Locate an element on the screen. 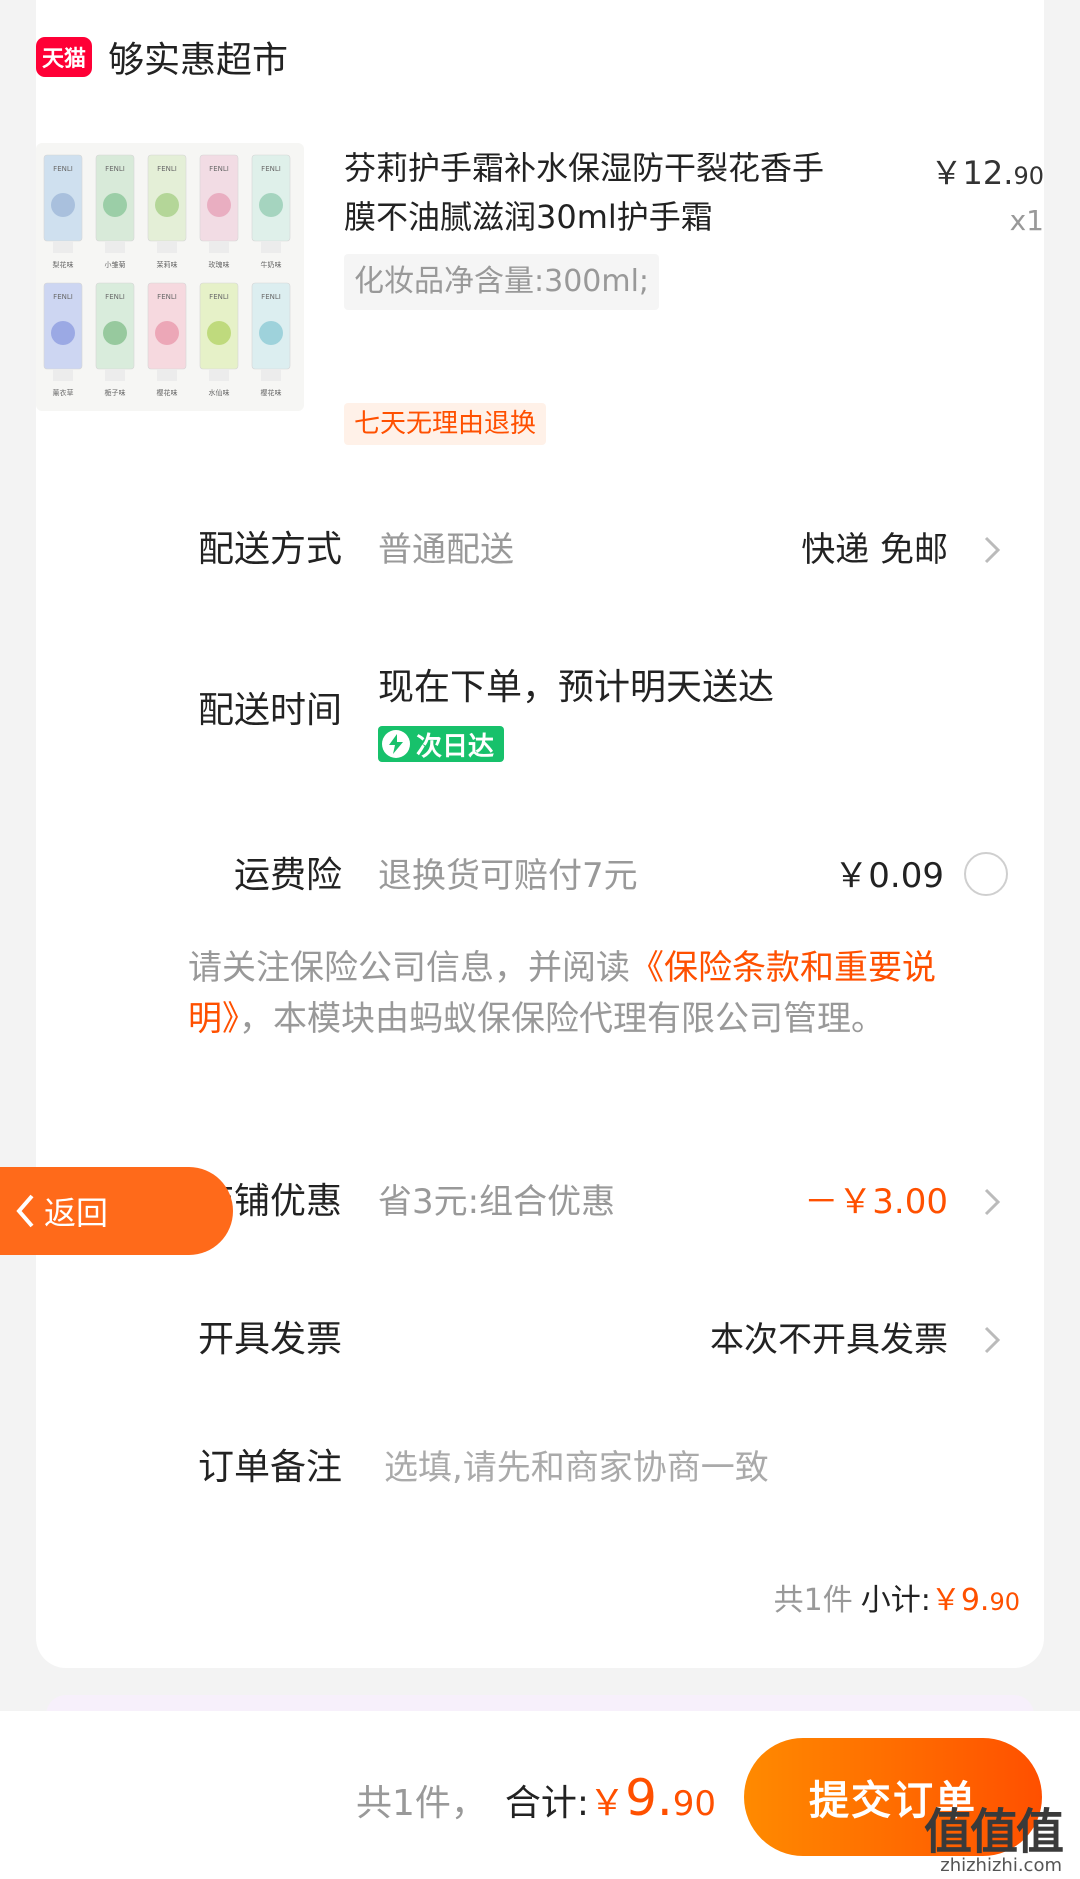 This screenshot has height=1879, width=1080. total-label: 合计: is located at coordinates (547, 1803).